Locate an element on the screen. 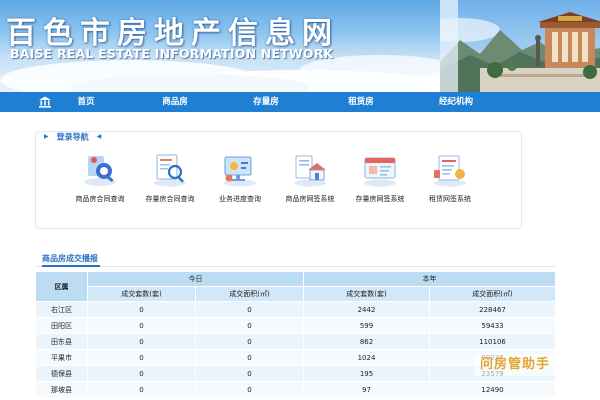 The height and width of the screenshot is (400, 600). carousel-dot is located at coordinates (273, 76).